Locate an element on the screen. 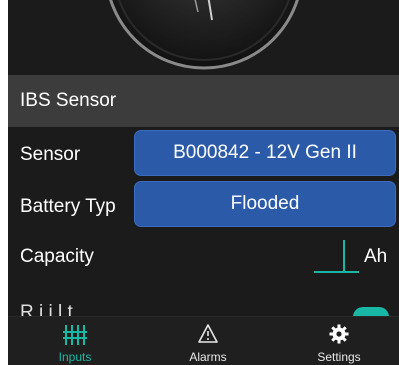 Image resolution: width=399 pixels, height=365 pixels. sensor-label: Sensor is located at coordinates (50, 154).